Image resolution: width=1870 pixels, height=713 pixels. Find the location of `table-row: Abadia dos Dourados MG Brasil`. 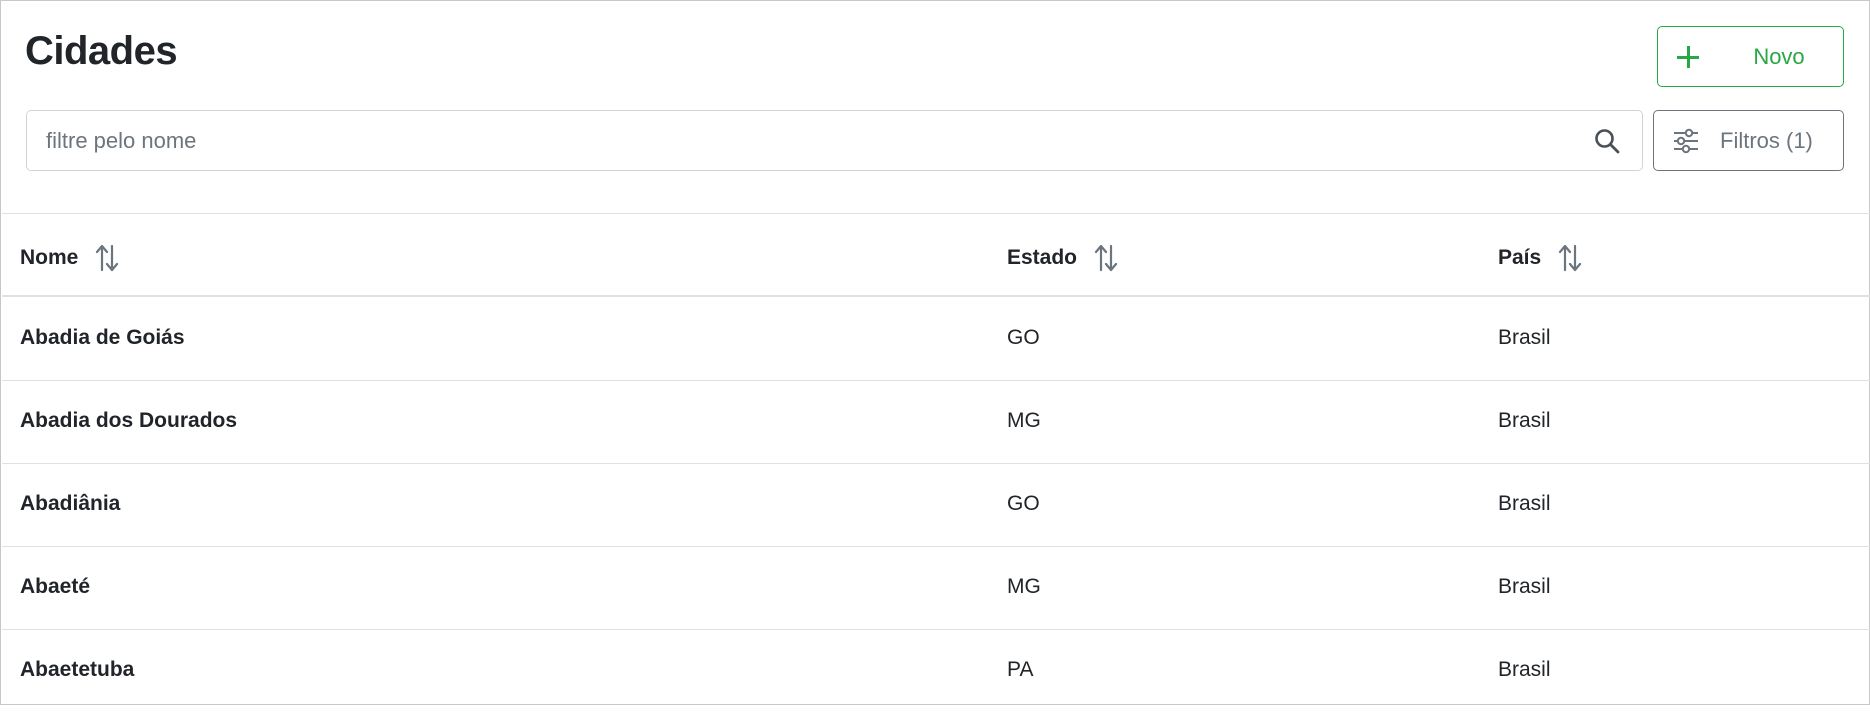

table-row: Abadia dos Dourados MG Brasil is located at coordinates (936, 422).